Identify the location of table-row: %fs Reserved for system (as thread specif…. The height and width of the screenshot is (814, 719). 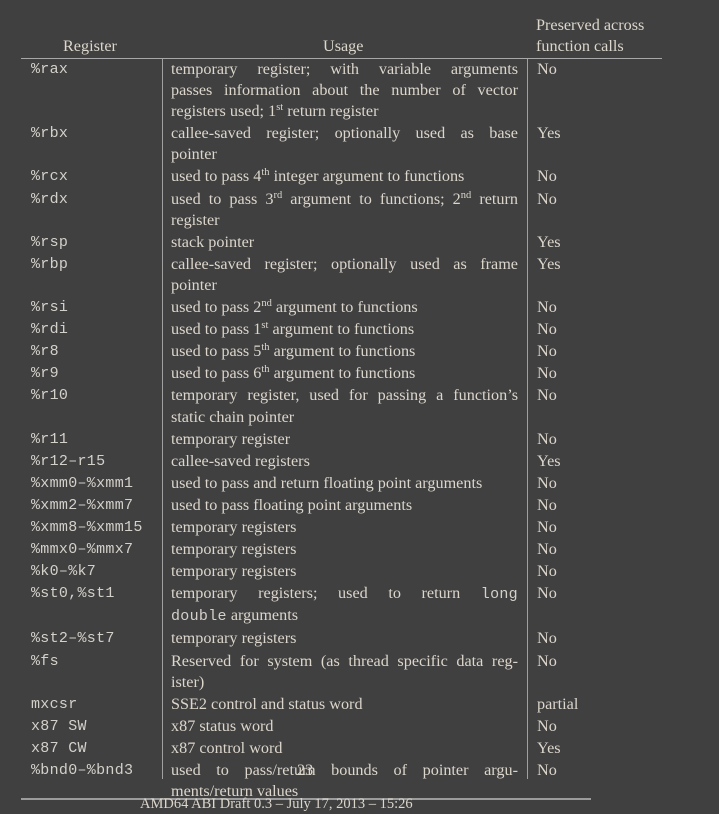
(359, 671).